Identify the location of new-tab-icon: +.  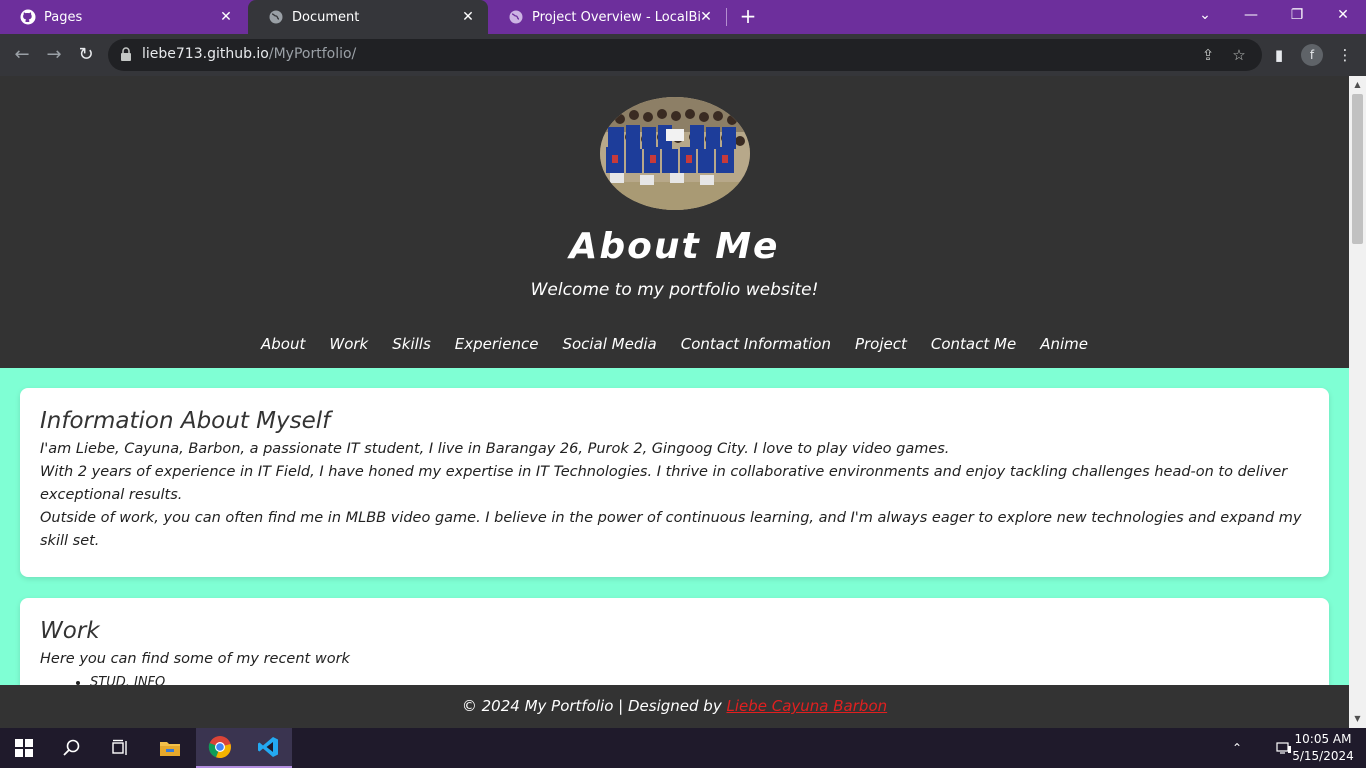
(748, 17).